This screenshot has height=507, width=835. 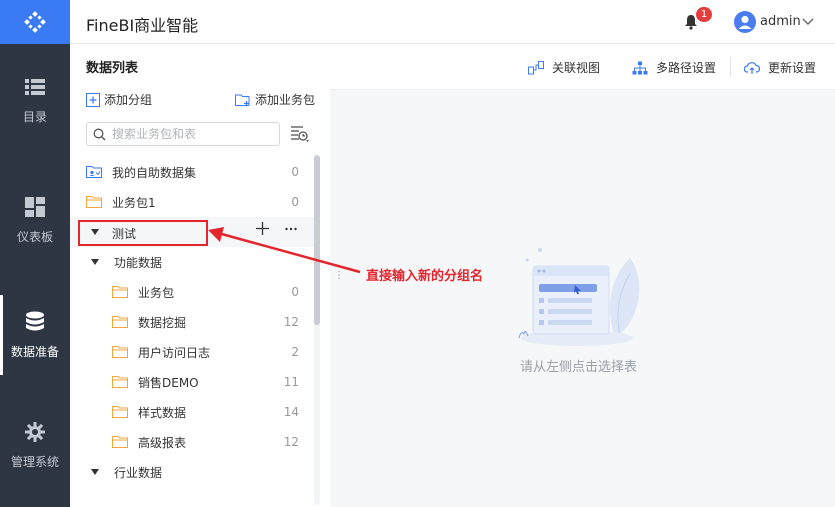 What do you see at coordinates (142, 25) in the screenshot?
I see `app-title: FineBI商业智能` at bounding box center [142, 25].